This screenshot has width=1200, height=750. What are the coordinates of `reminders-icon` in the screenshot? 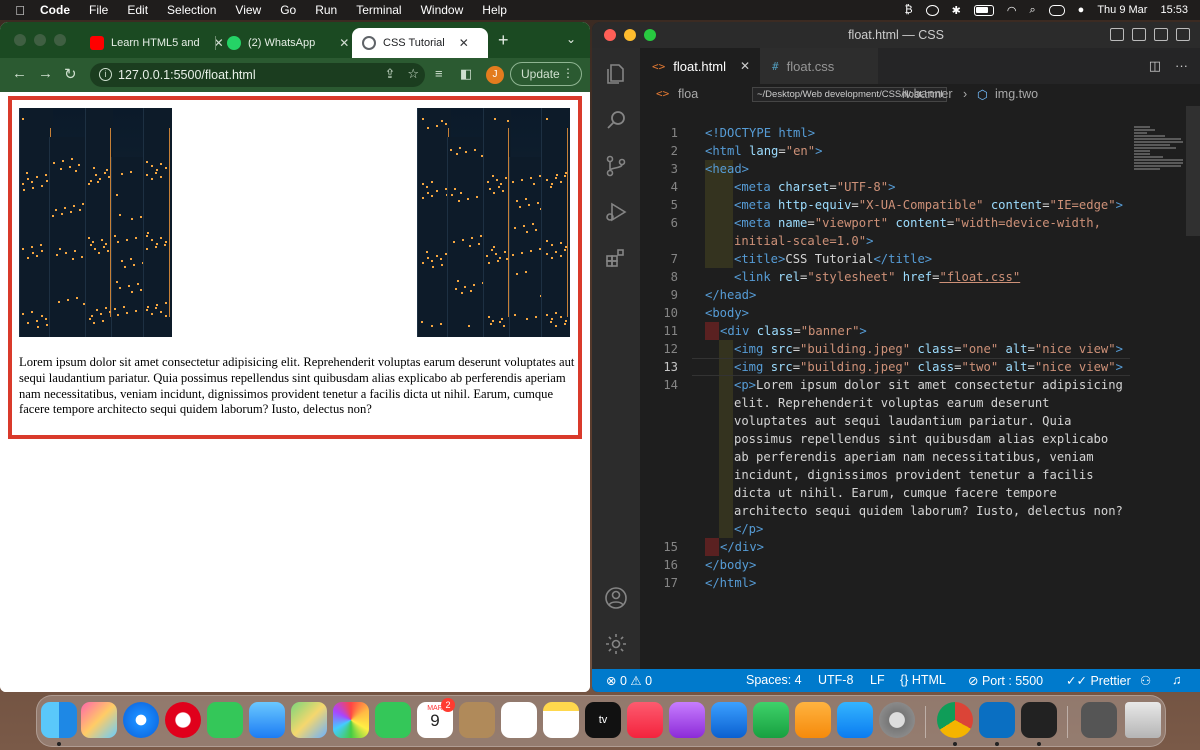 It's located at (519, 720).